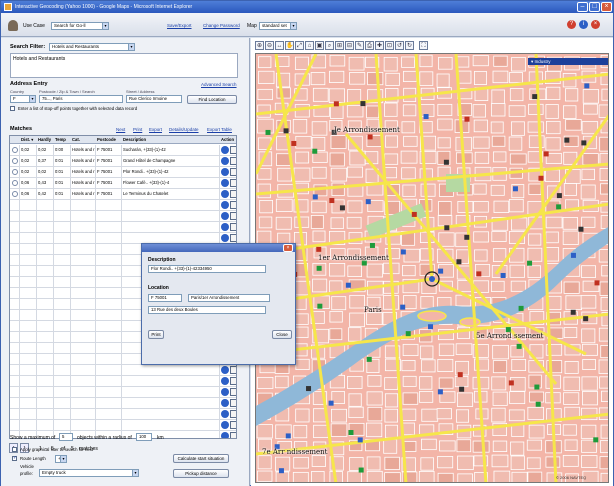 This screenshot has width=614, height=486. I want to click on redo-icon: ↻, so click(409, 45).